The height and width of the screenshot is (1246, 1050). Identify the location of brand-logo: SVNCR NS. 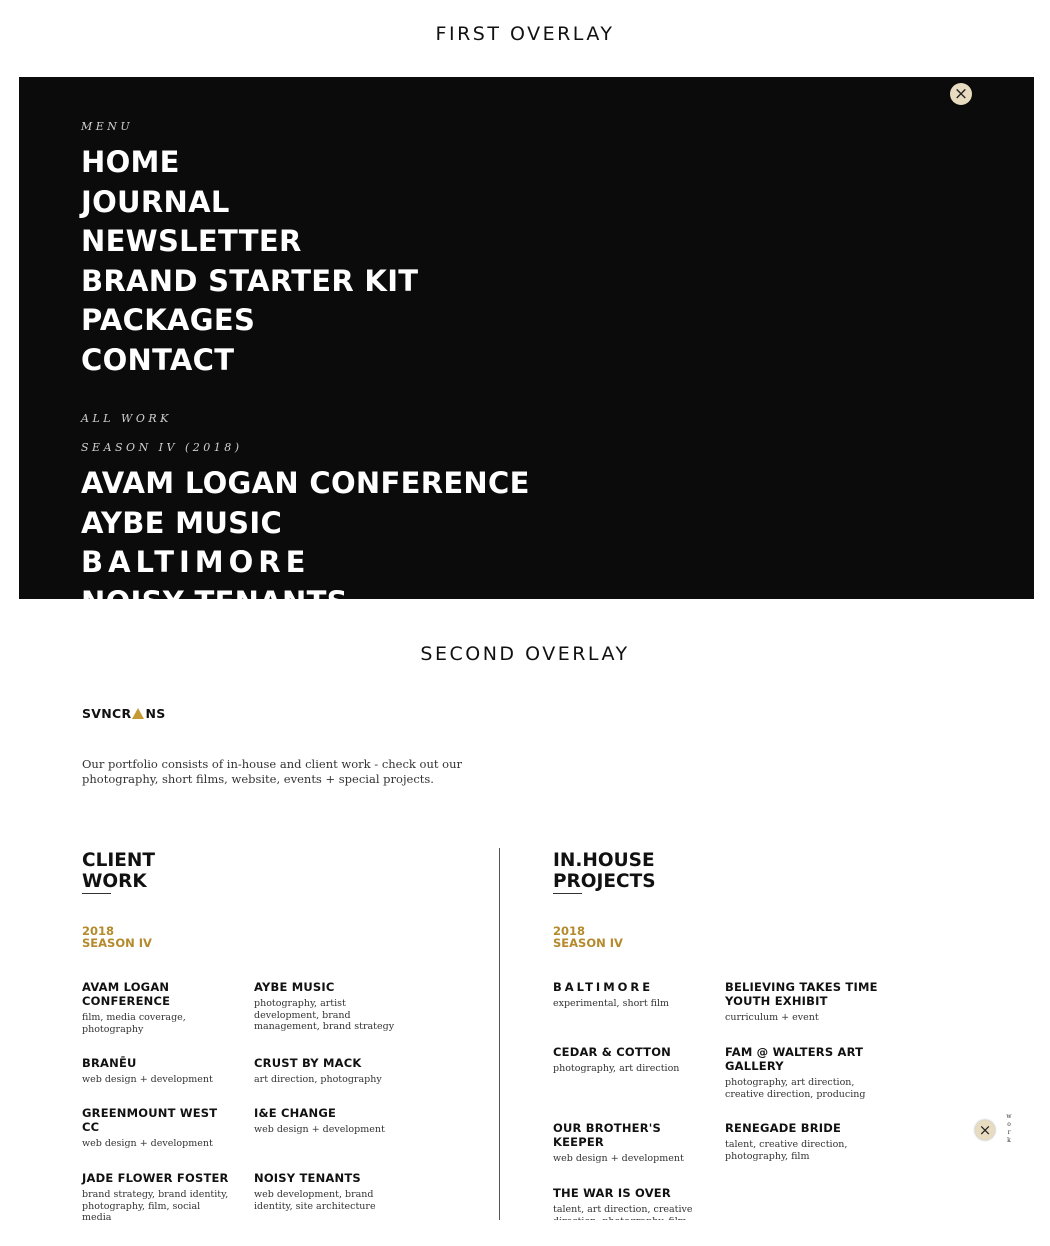
(124, 713).